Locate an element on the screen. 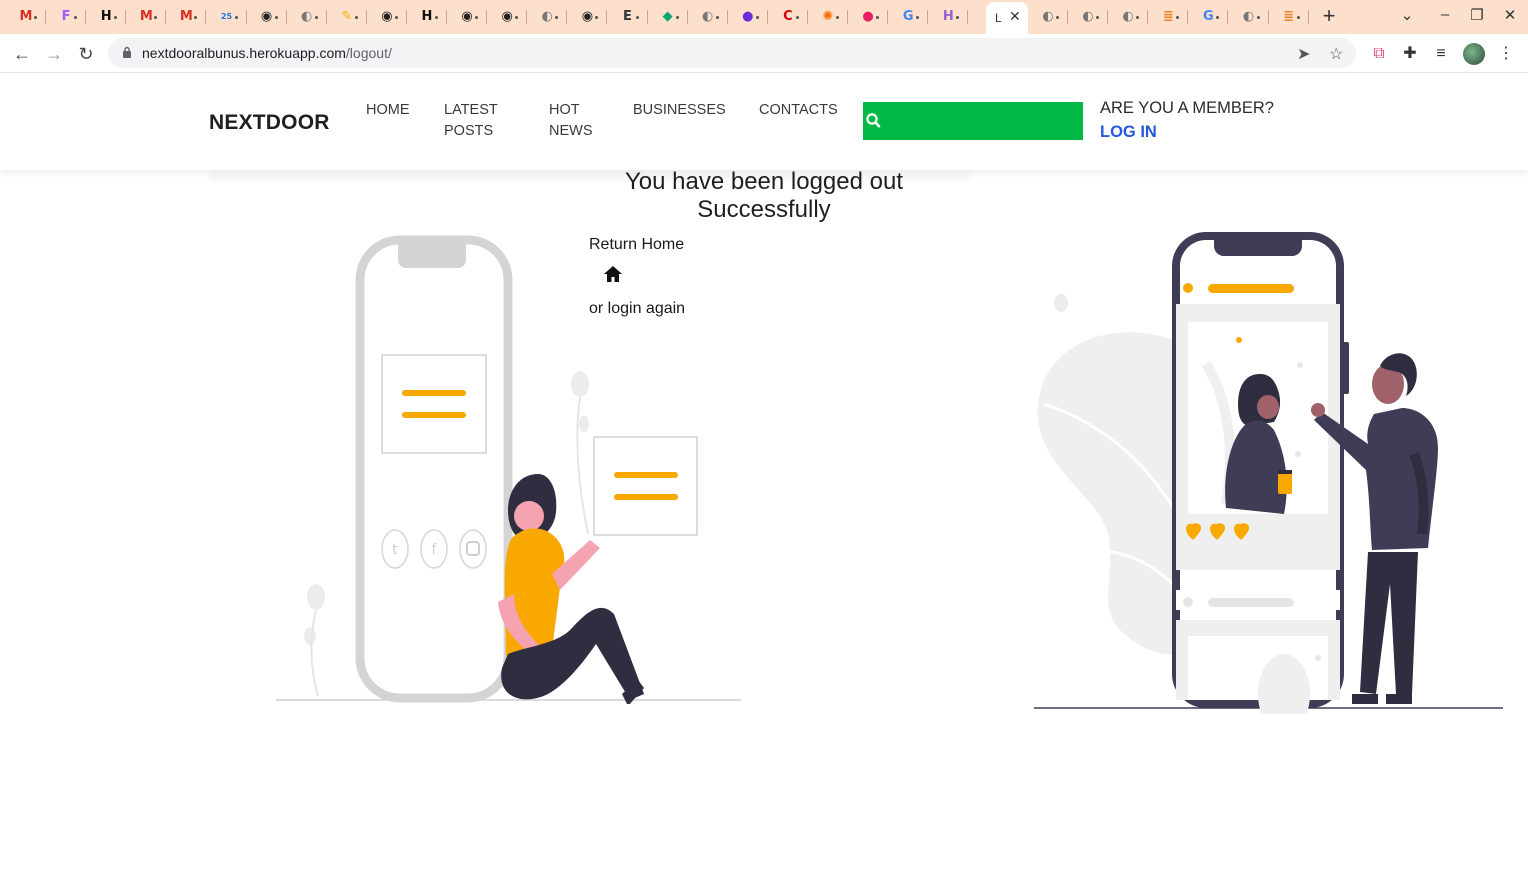 The width and height of the screenshot is (1528, 873). browser-tab: 25 is located at coordinates (227, 17).